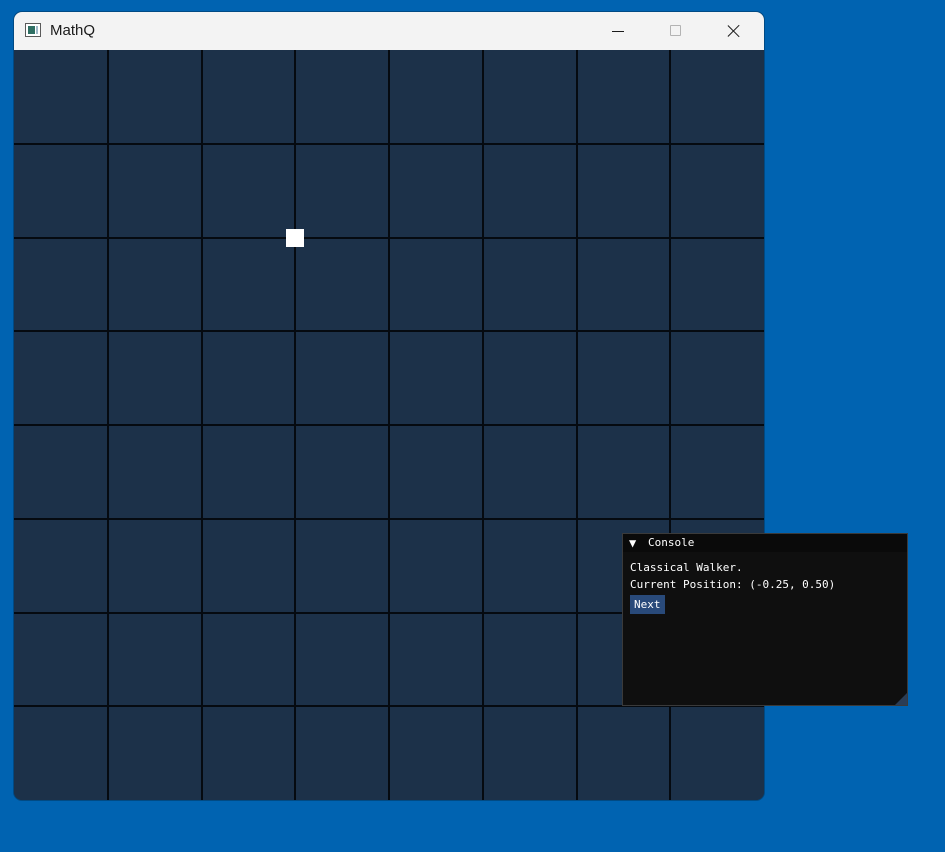 Image resolution: width=945 pixels, height=852 pixels. I want to click on minimize-button, so click(617, 31).